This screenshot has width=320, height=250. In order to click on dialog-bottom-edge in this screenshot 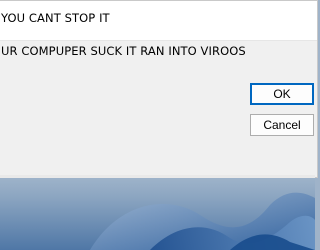, I will do `click(157, 176)`.